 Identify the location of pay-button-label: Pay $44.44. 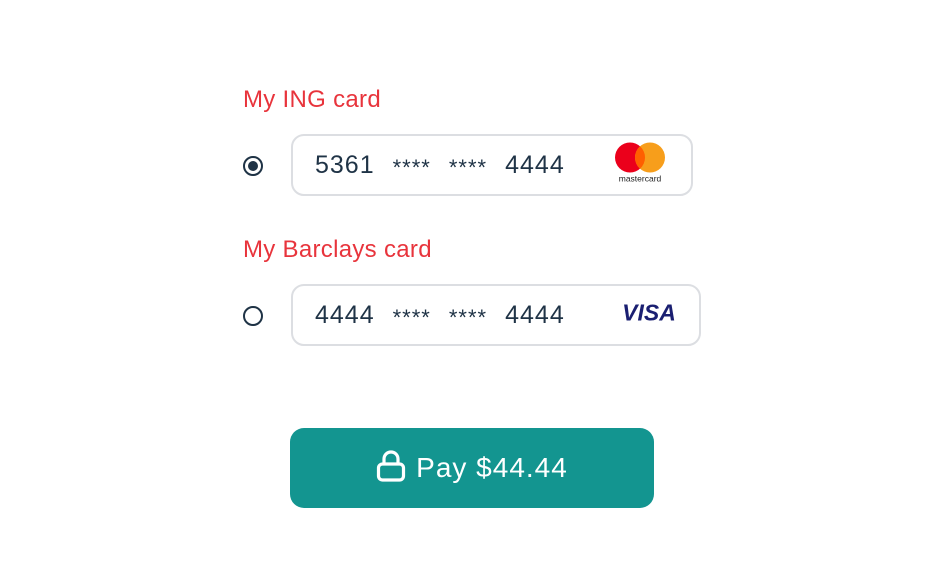
(492, 467).